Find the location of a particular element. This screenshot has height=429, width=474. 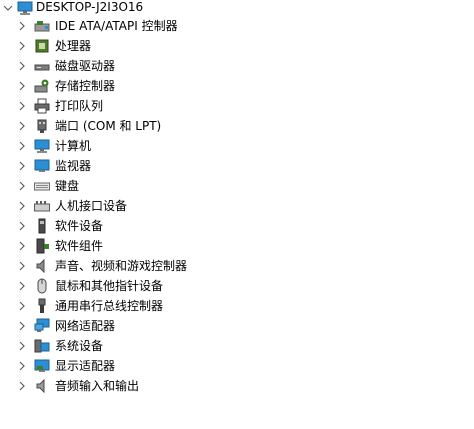

tree-item-label: IDE ATA/ATAPI 控制器 is located at coordinates (116, 26).